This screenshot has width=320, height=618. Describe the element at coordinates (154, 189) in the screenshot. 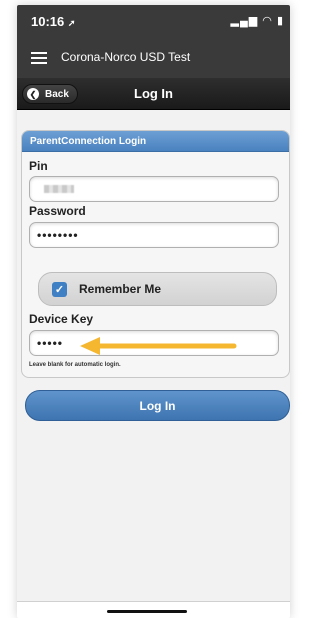

I see `pin-input` at that location.